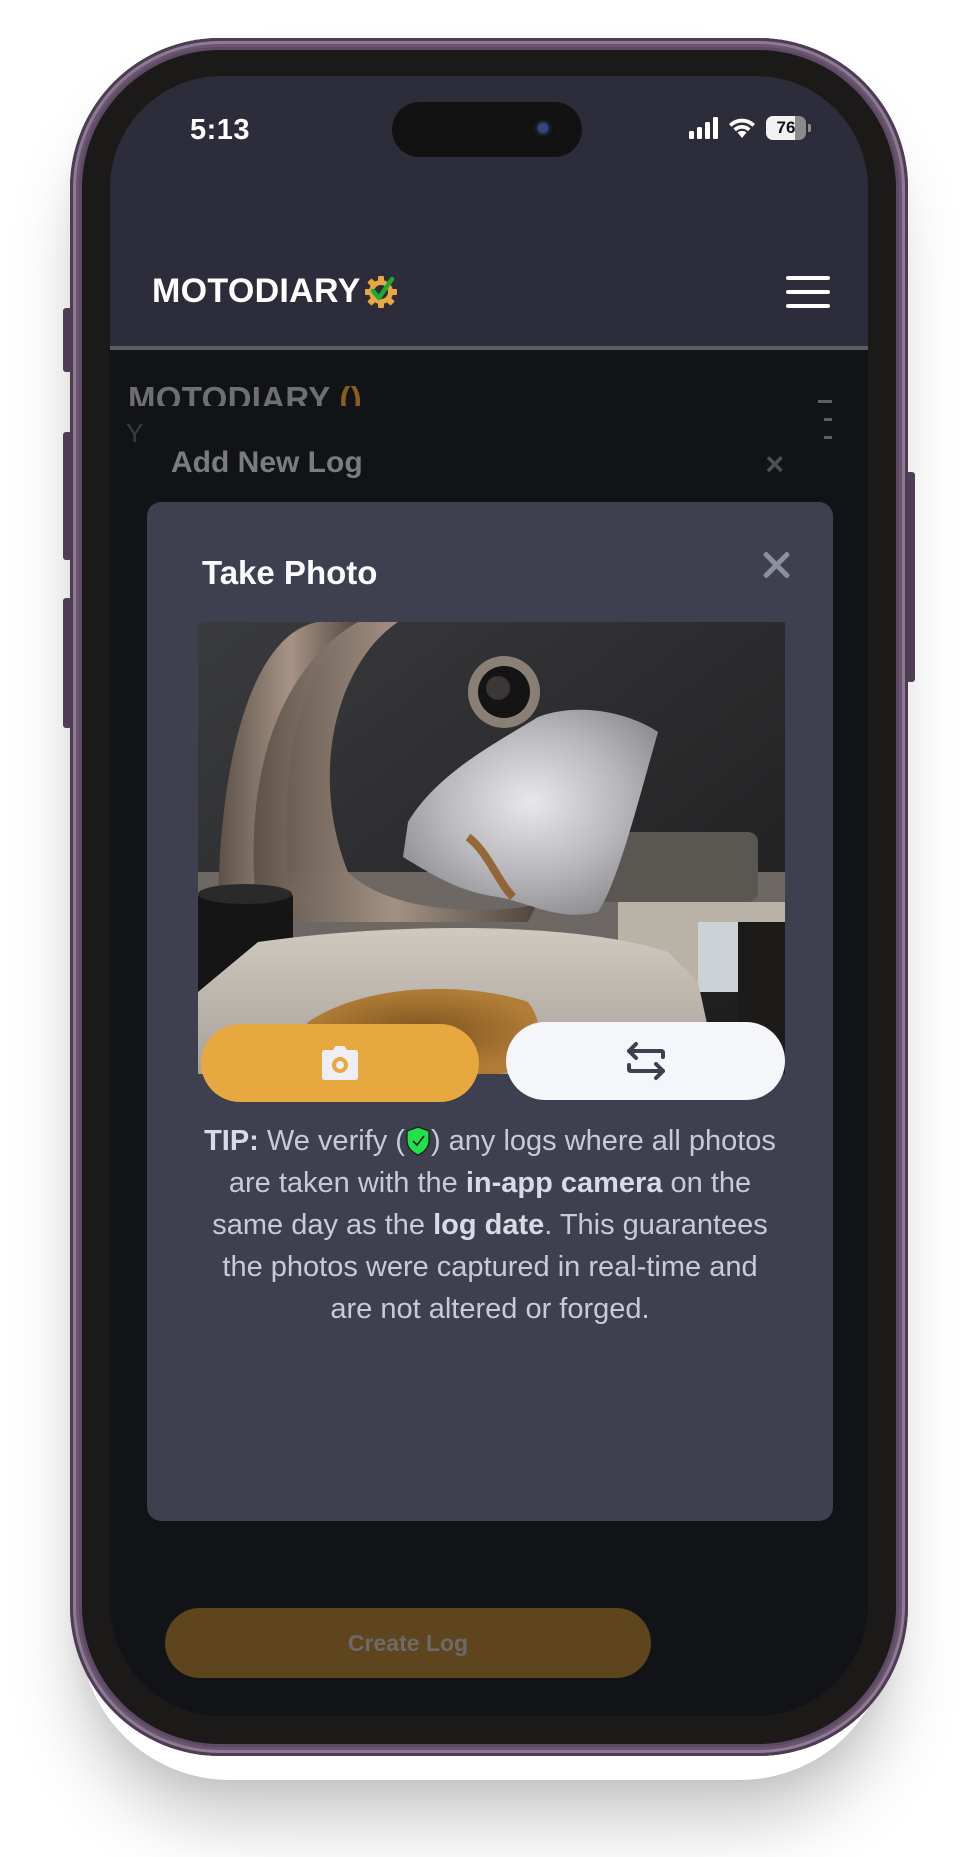 The height and width of the screenshot is (1857, 975). Describe the element at coordinates (776, 565) in the screenshot. I see `close-icon` at that location.